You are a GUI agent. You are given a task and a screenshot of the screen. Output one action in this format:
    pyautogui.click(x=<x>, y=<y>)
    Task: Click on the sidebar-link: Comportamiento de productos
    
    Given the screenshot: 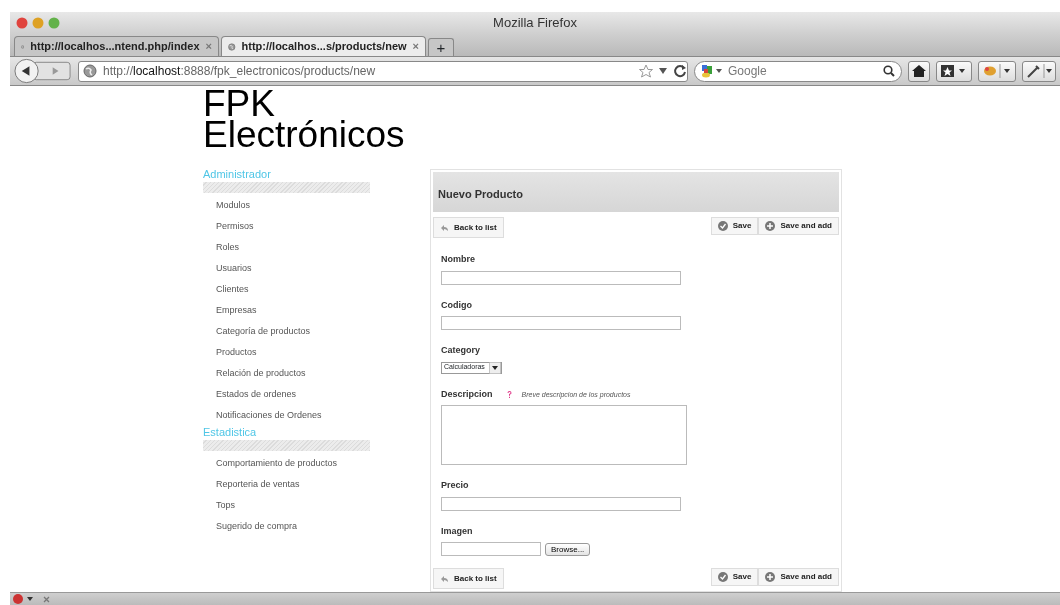 What is the action you would take?
    pyautogui.click(x=270, y=463)
    